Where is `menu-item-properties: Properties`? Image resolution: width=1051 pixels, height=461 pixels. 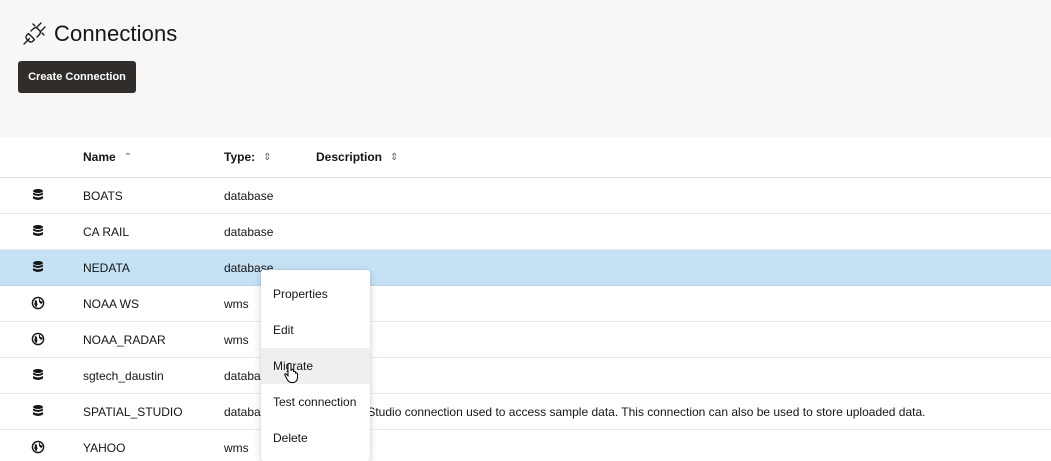
menu-item-properties: Properties is located at coordinates (315, 294).